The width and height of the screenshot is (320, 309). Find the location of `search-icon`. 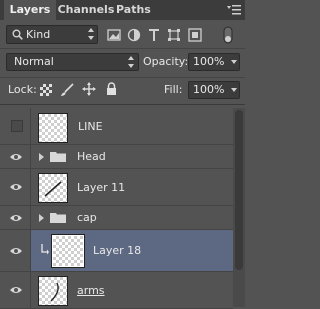

search-icon is located at coordinates (17, 34).